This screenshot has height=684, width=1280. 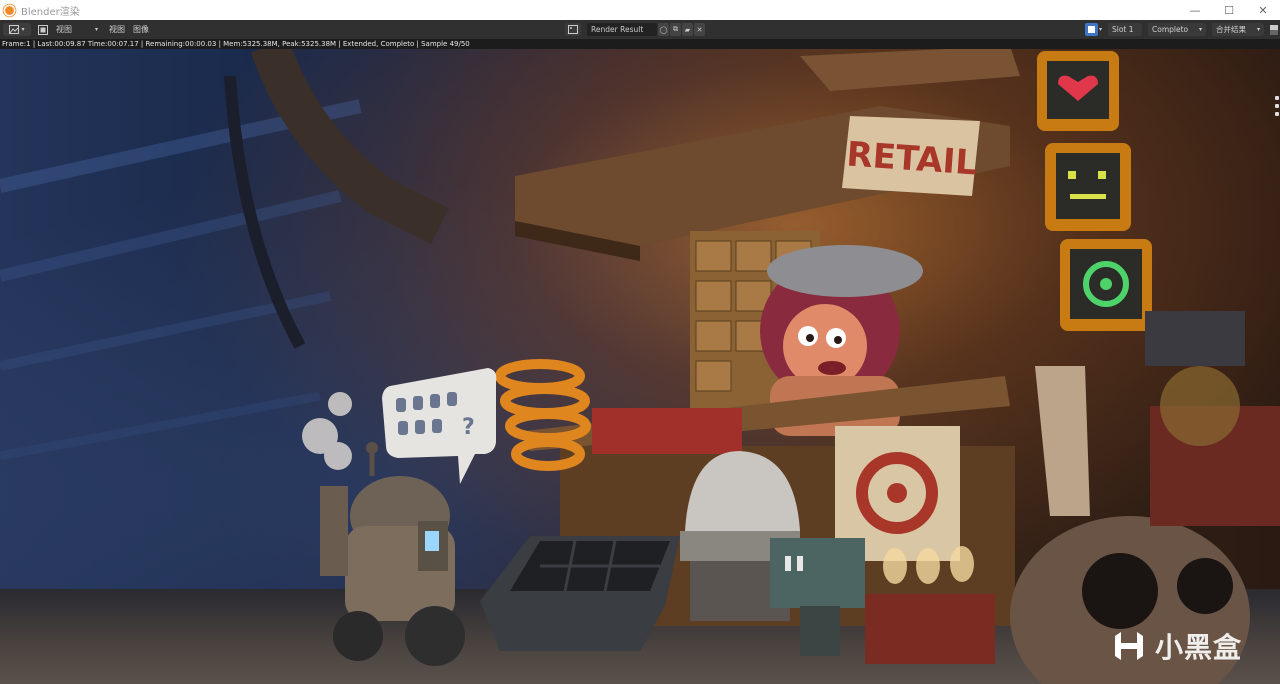 I want to click on watermark-text: 小黑盒, so click(x=1198, y=647).